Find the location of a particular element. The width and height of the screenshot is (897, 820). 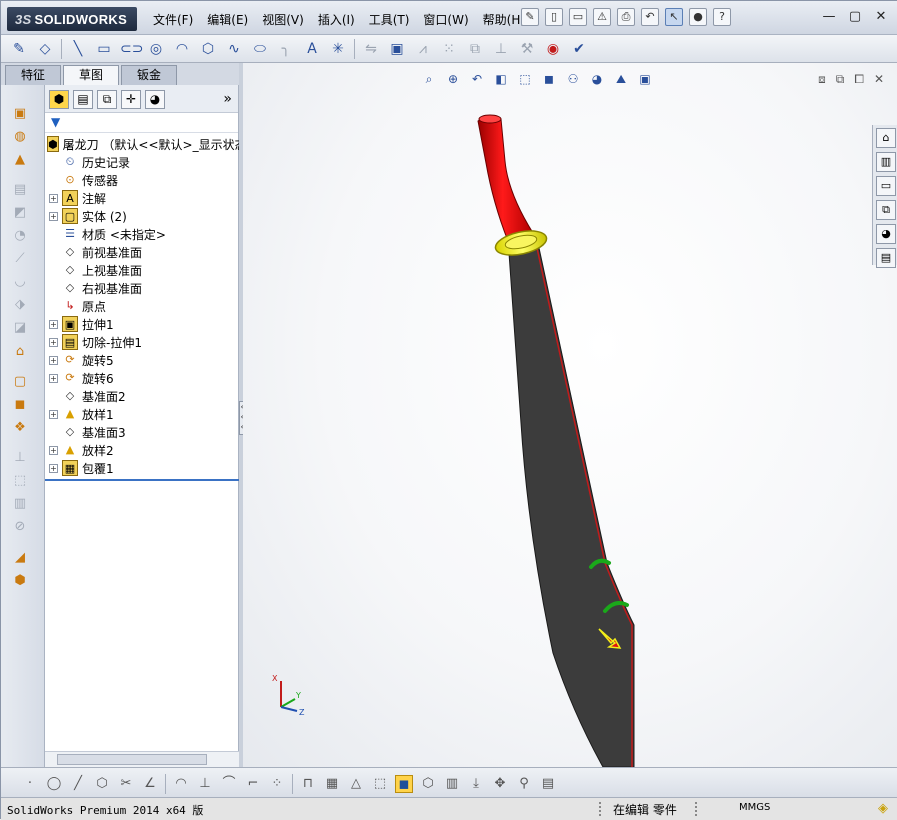

rectangle-icon: ▭ is located at coordinates (104, 49).